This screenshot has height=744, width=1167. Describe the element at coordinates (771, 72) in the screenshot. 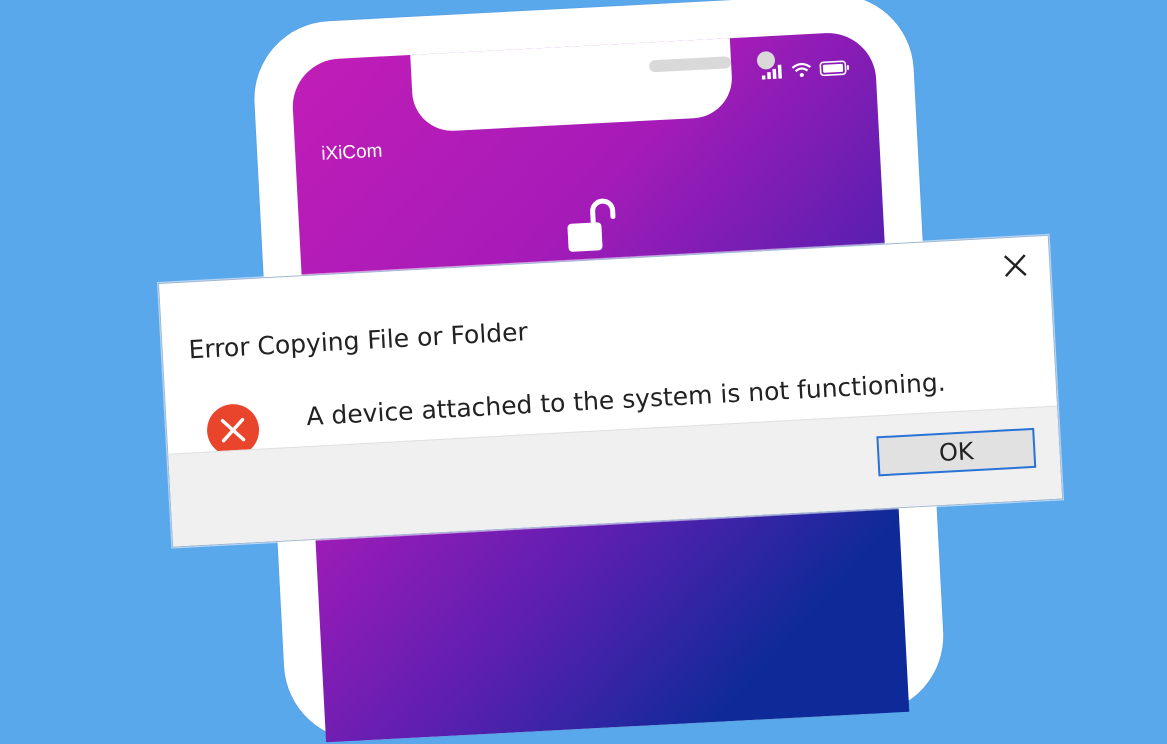

I see `signal-icon` at that location.